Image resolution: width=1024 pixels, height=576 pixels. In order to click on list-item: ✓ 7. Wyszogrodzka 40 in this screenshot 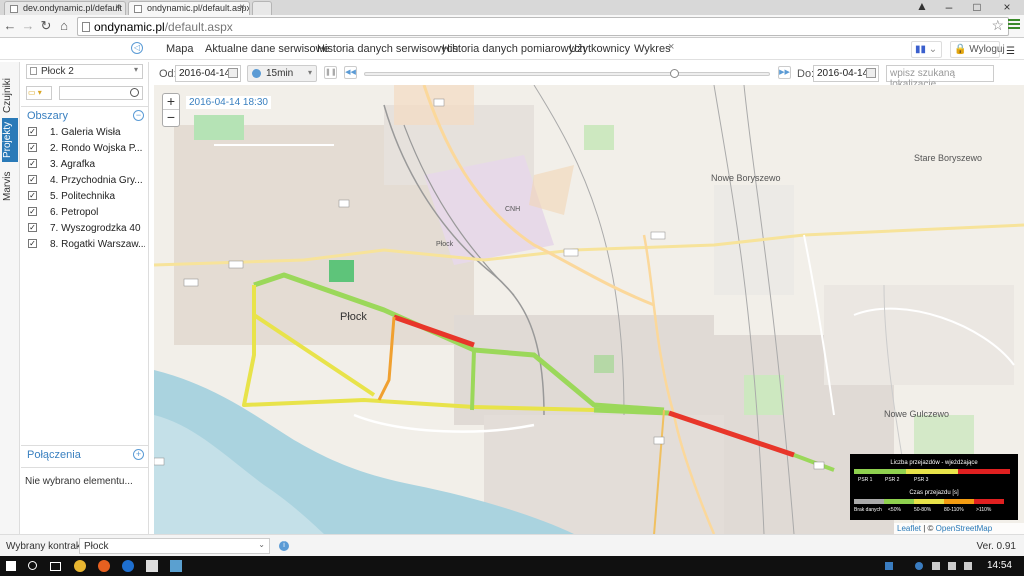, I will do `click(85, 229)`.